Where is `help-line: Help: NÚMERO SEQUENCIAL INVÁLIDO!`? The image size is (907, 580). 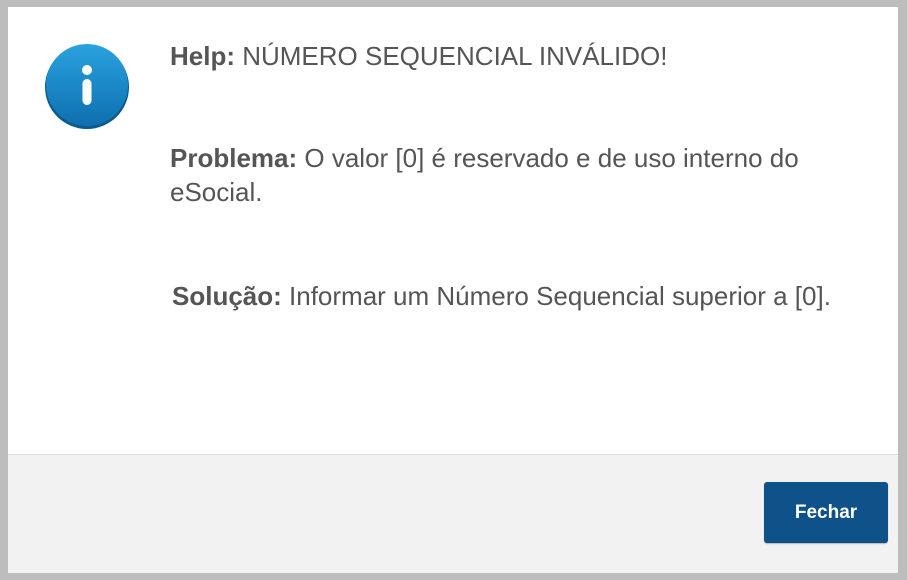
help-line: Help: NÚMERO SEQUENCIAL INVÁLIDO! is located at coordinates (418, 56).